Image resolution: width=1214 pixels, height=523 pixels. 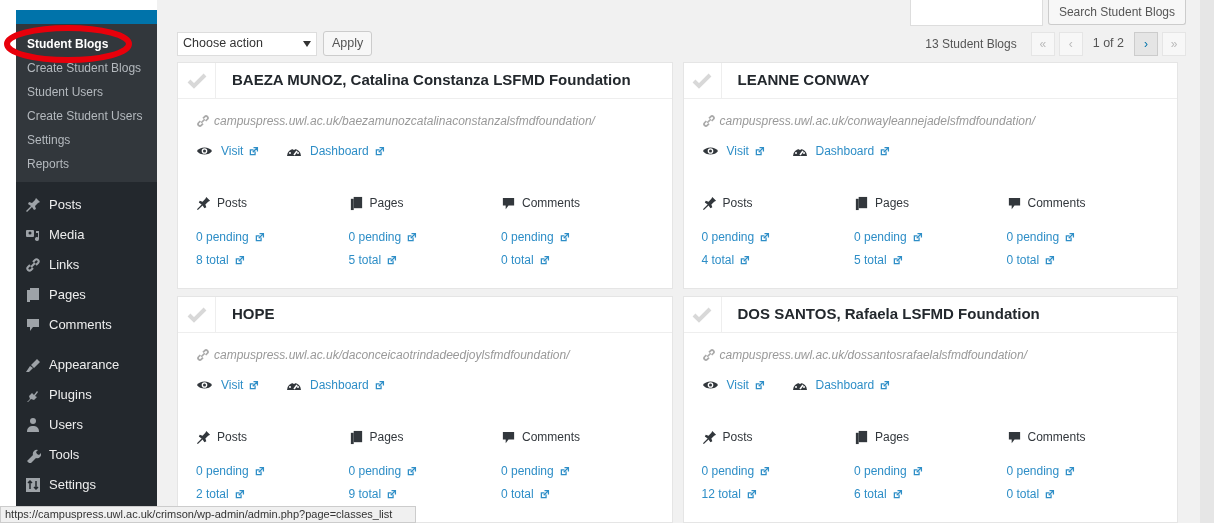 What do you see at coordinates (65, 205) in the screenshot?
I see `menu-item: Posts` at bounding box center [65, 205].